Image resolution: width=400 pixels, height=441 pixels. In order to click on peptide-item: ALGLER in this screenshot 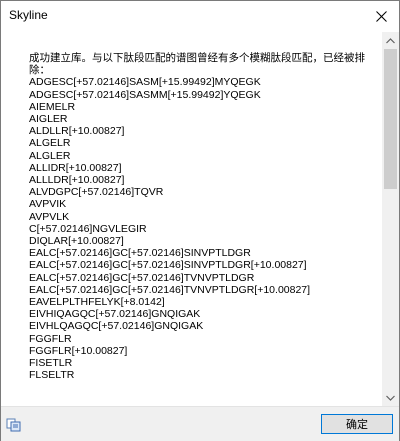, I will do `click(50, 155)`.